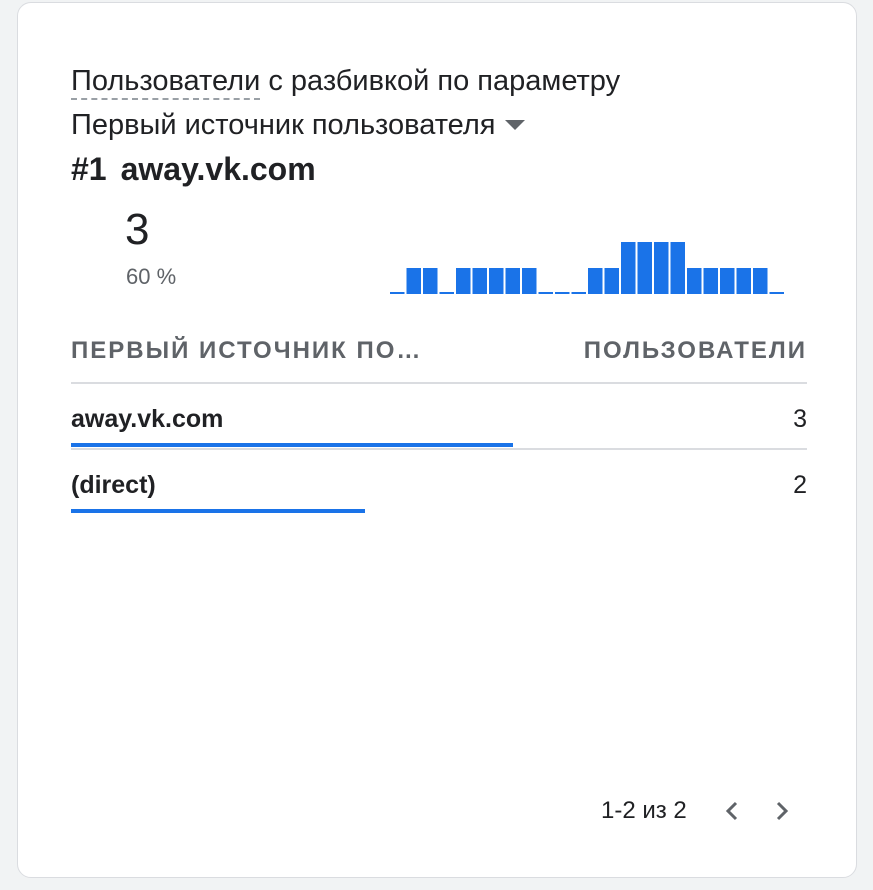  I want to click on chevron-right-icon, so click(781, 811).